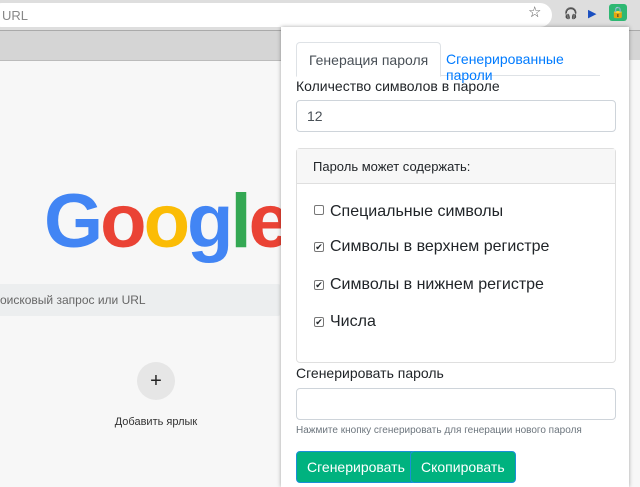 The image size is (640, 487). I want to click on option-lowercase: ✔ Символы в нижнем регистре, so click(429, 285).